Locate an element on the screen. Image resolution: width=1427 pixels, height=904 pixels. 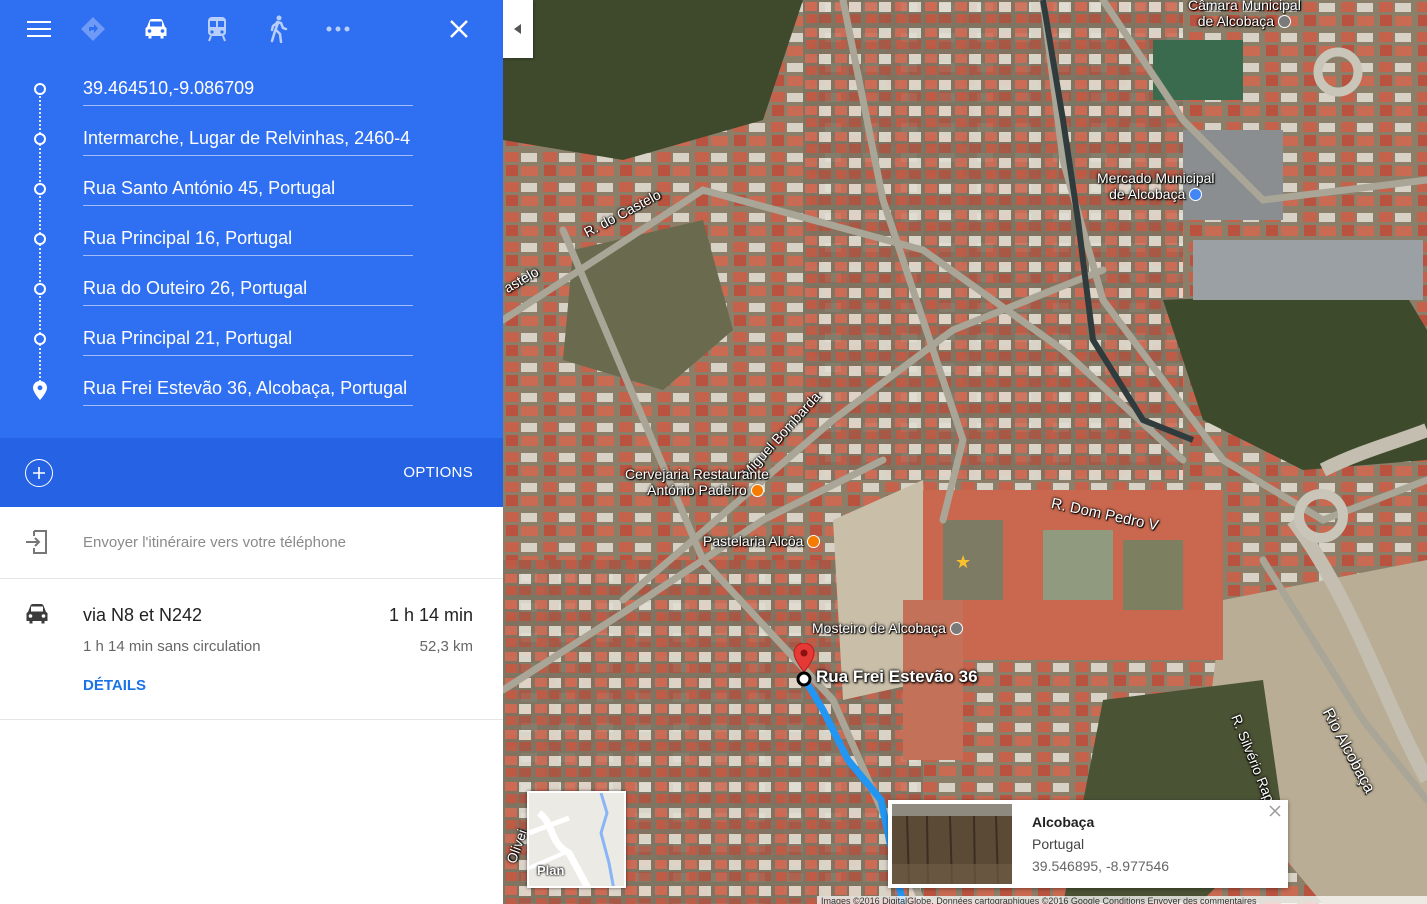
transit-mode-button is located at coordinates (217, 29).